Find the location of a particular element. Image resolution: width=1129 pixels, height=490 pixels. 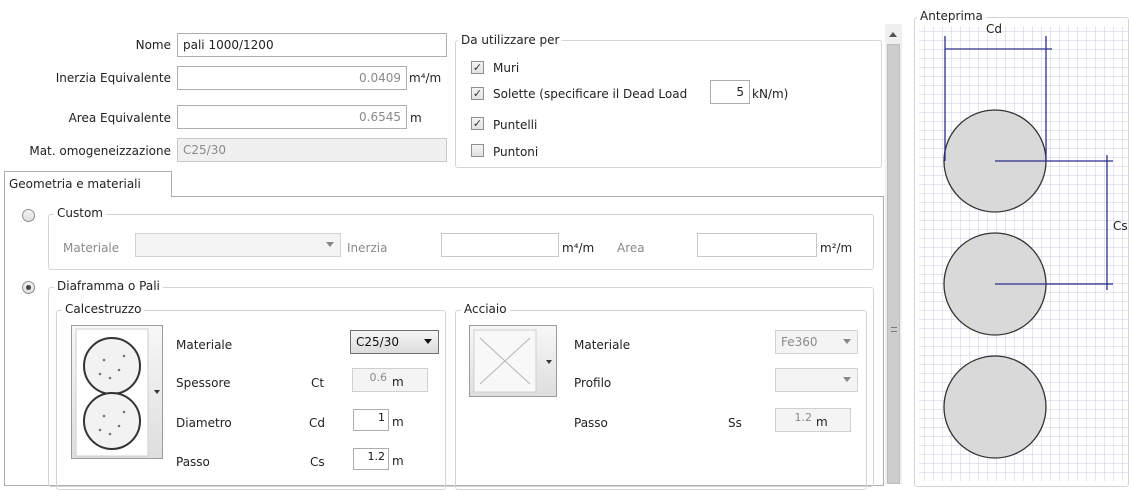

pile-section-icon is located at coordinates (117, 392).